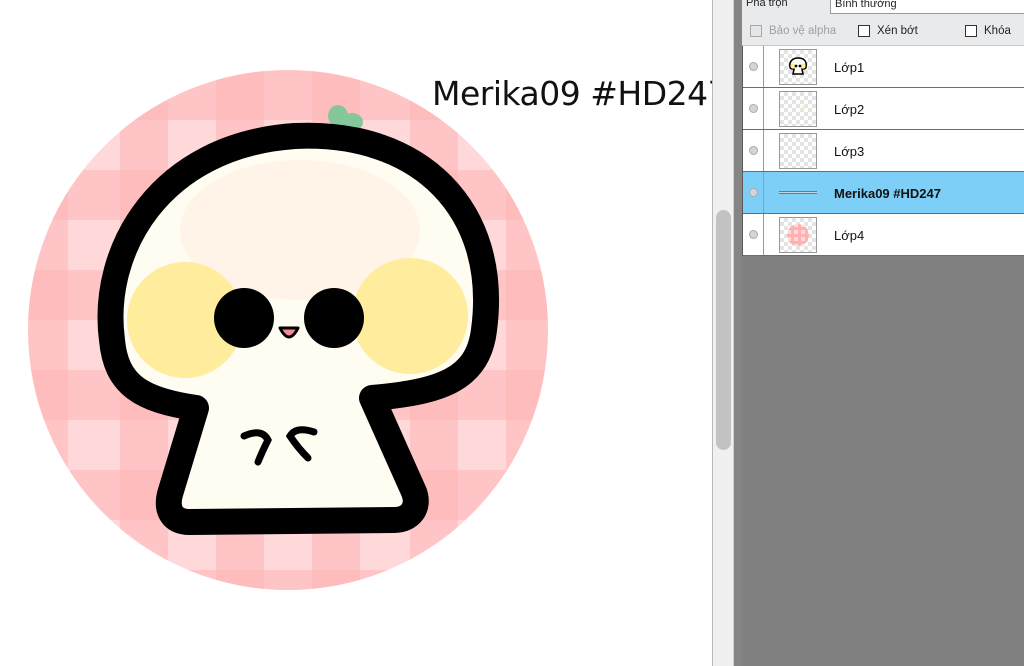 This screenshot has height=666, width=1024. What do you see at coordinates (738, 333) in the screenshot?
I see `panel-splitter` at bounding box center [738, 333].